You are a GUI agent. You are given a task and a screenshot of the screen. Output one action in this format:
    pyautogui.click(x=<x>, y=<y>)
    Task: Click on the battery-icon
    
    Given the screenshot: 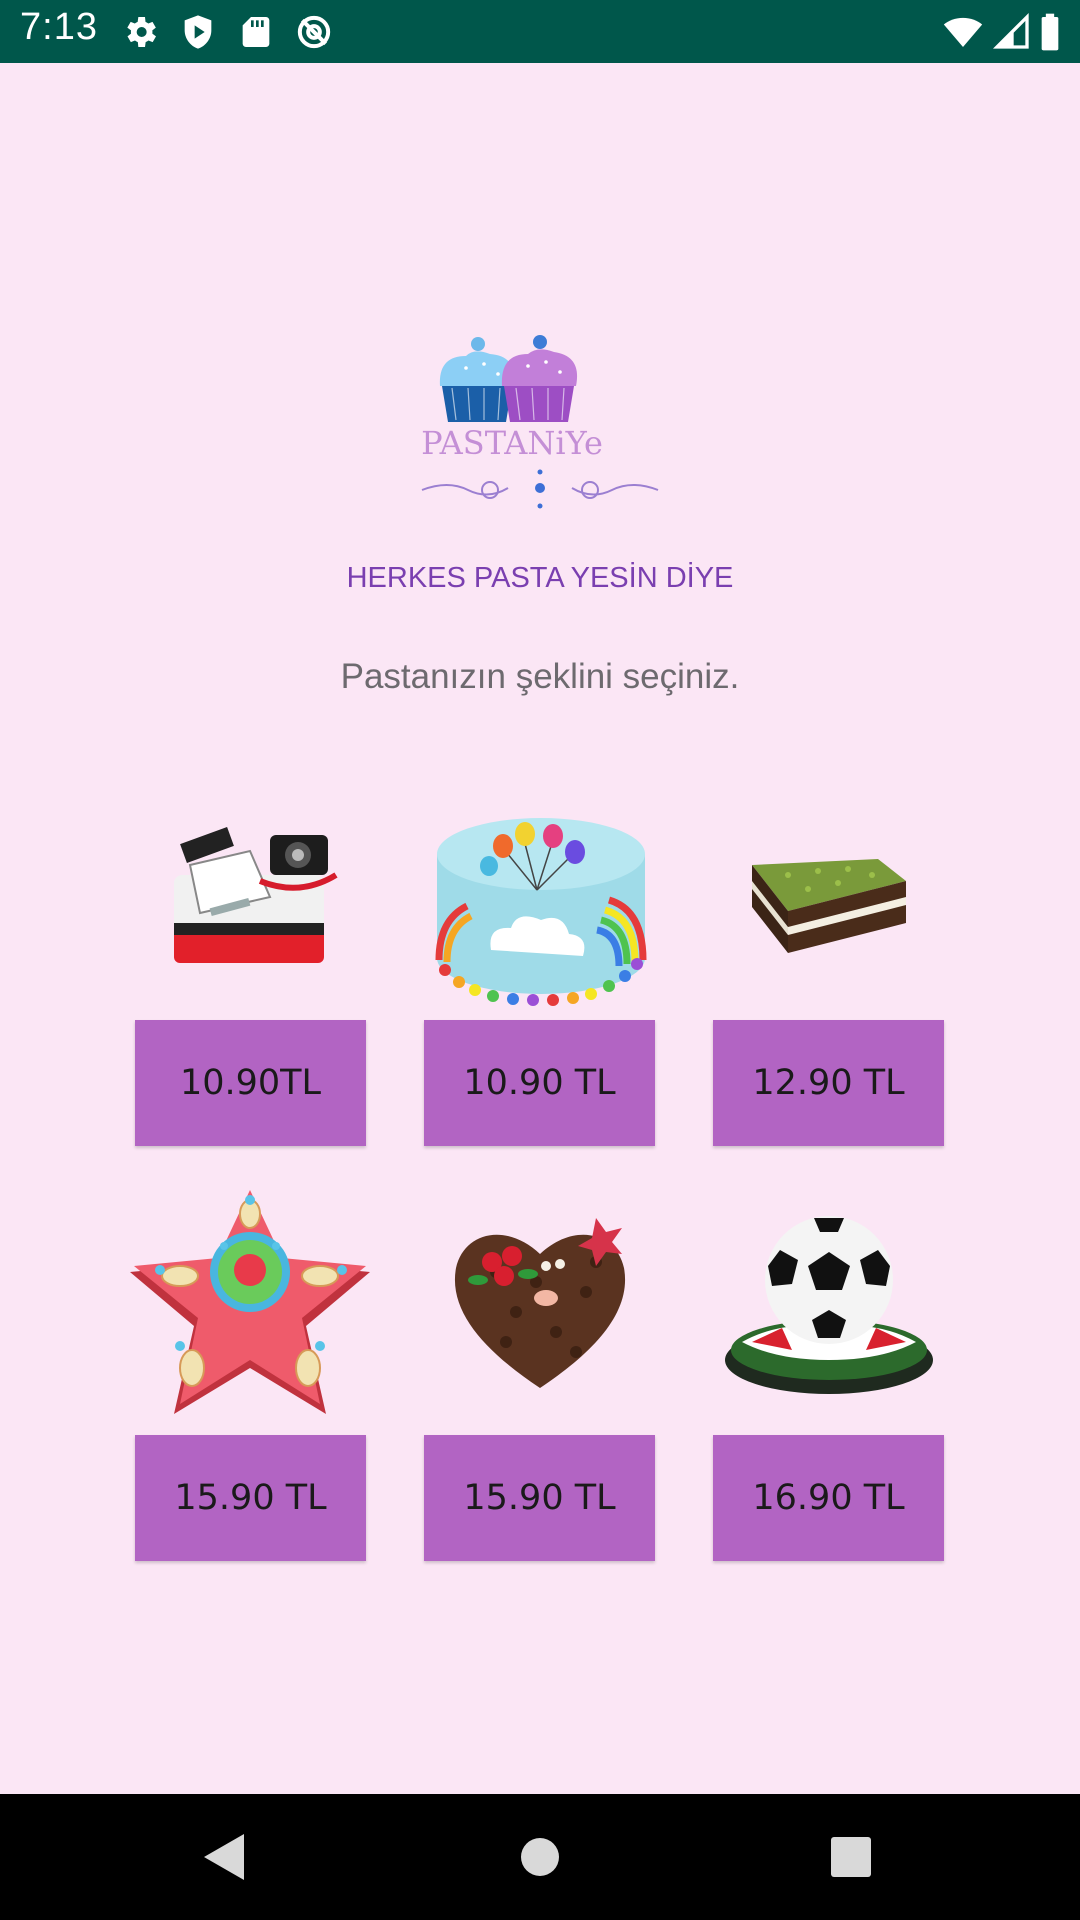 What is the action you would take?
    pyautogui.click(x=1050, y=32)
    